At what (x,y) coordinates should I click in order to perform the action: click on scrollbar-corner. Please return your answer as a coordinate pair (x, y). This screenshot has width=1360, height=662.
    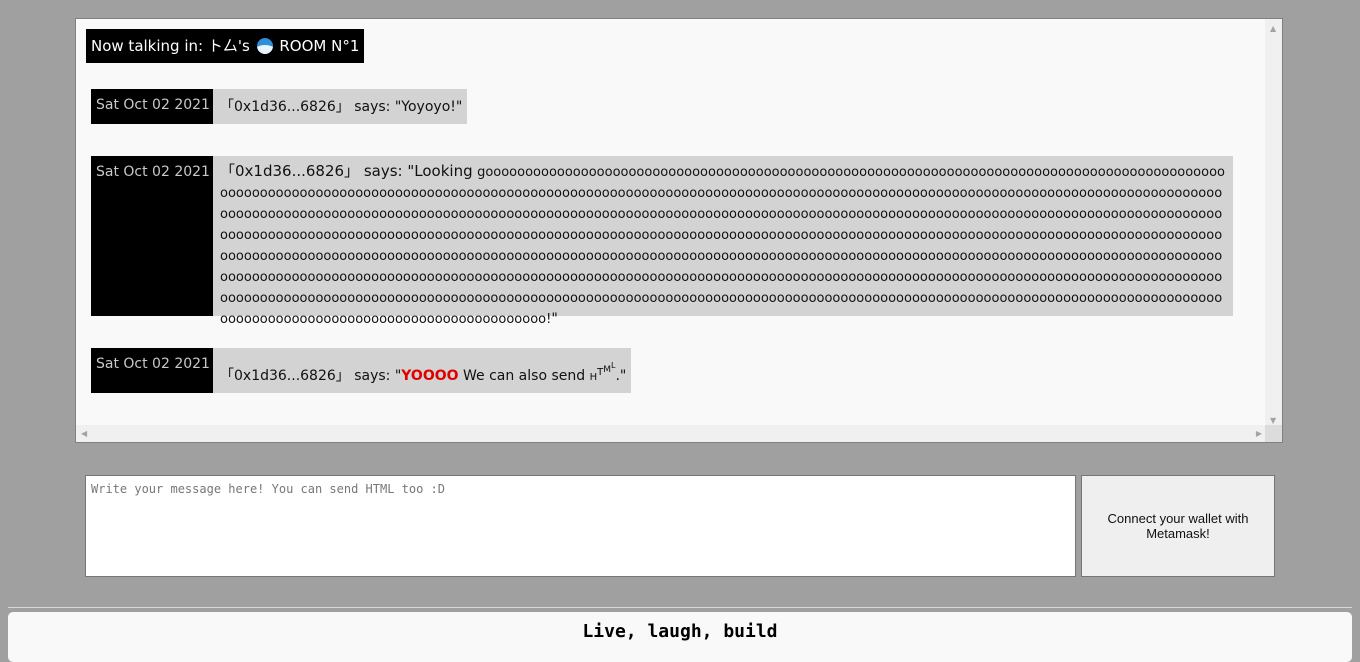
    Looking at the image, I should click on (1273, 433).